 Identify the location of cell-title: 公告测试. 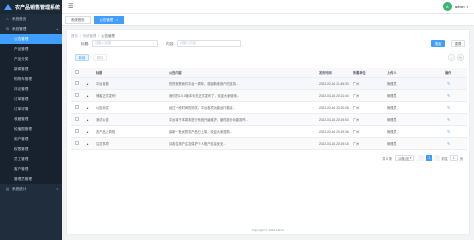
(102, 108).